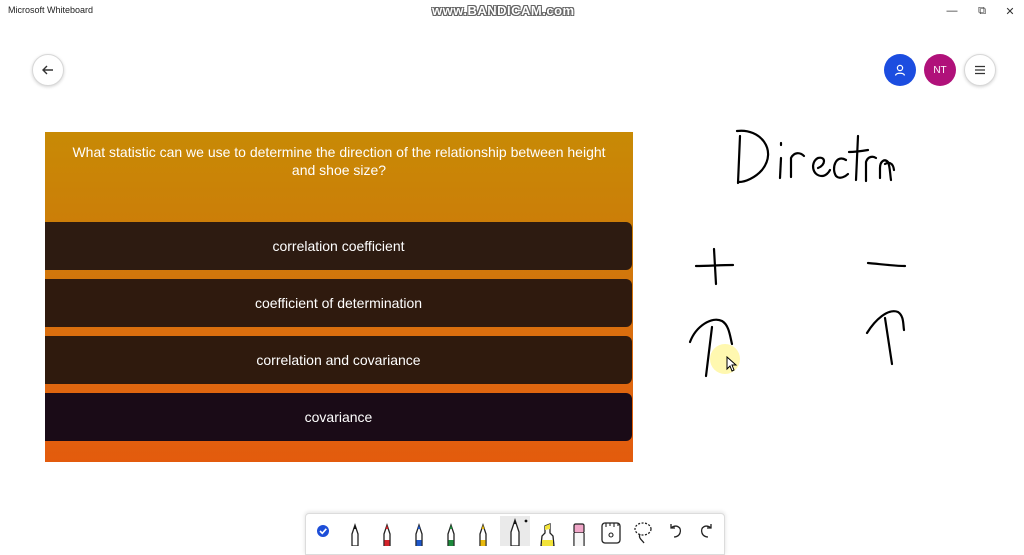  Describe the element at coordinates (547, 531) in the screenshot. I see `highlighter-icon` at that location.